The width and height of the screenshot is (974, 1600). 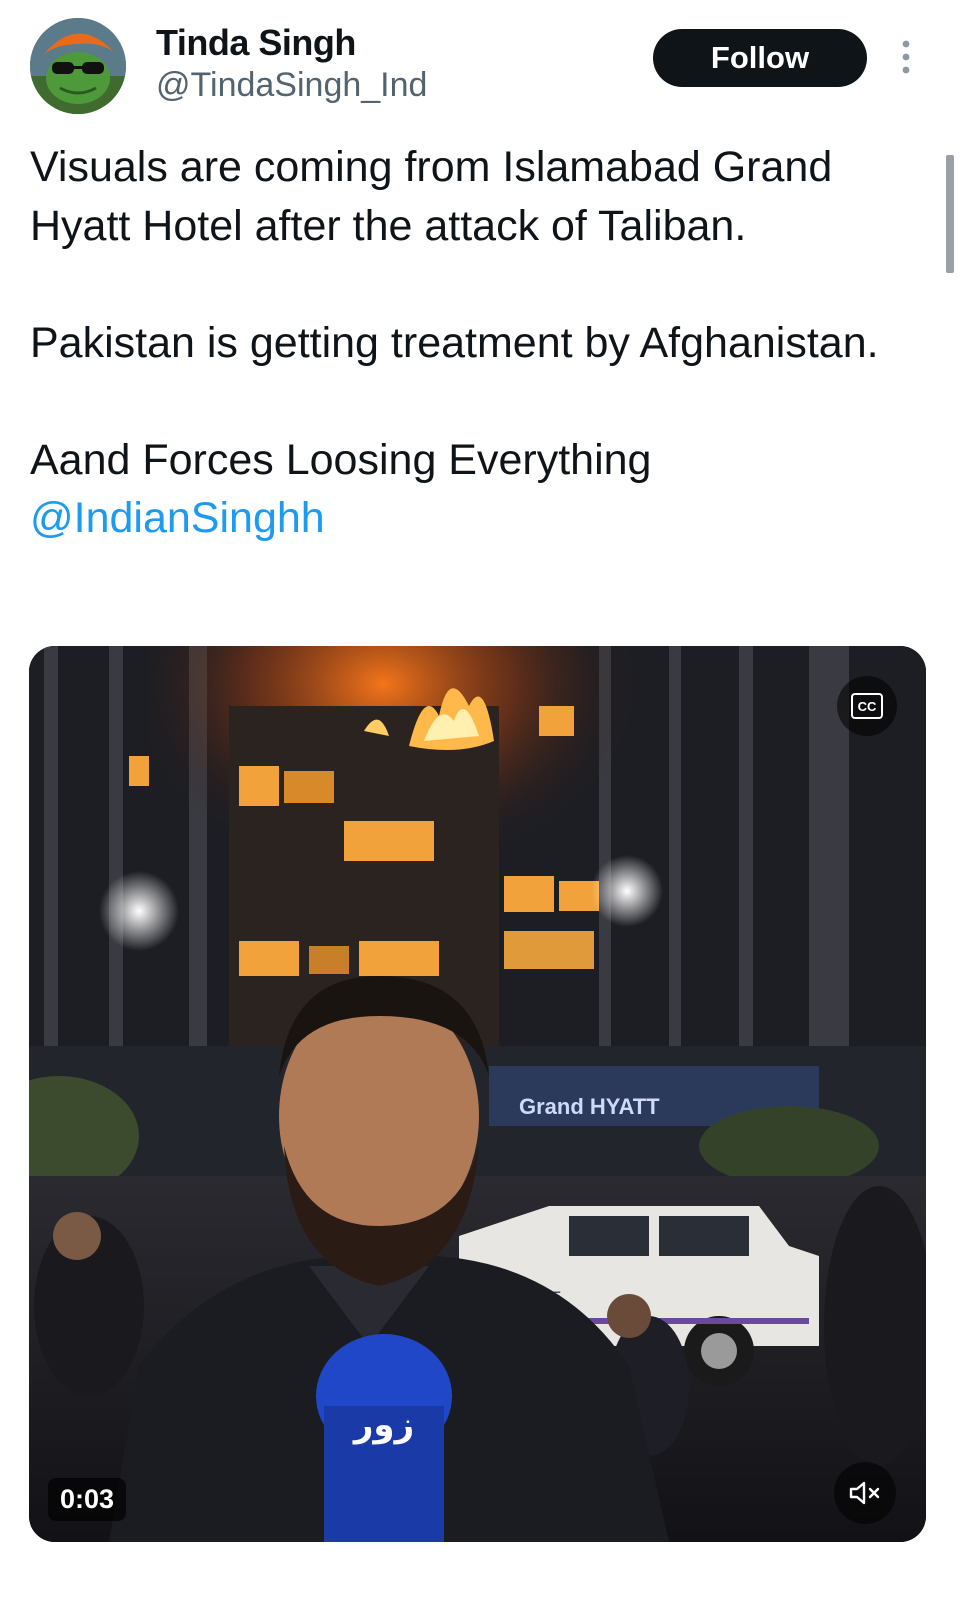 What do you see at coordinates (341, 459) in the screenshot?
I see `tweet-line-3: Aand Forces Loosing Everything` at bounding box center [341, 459].